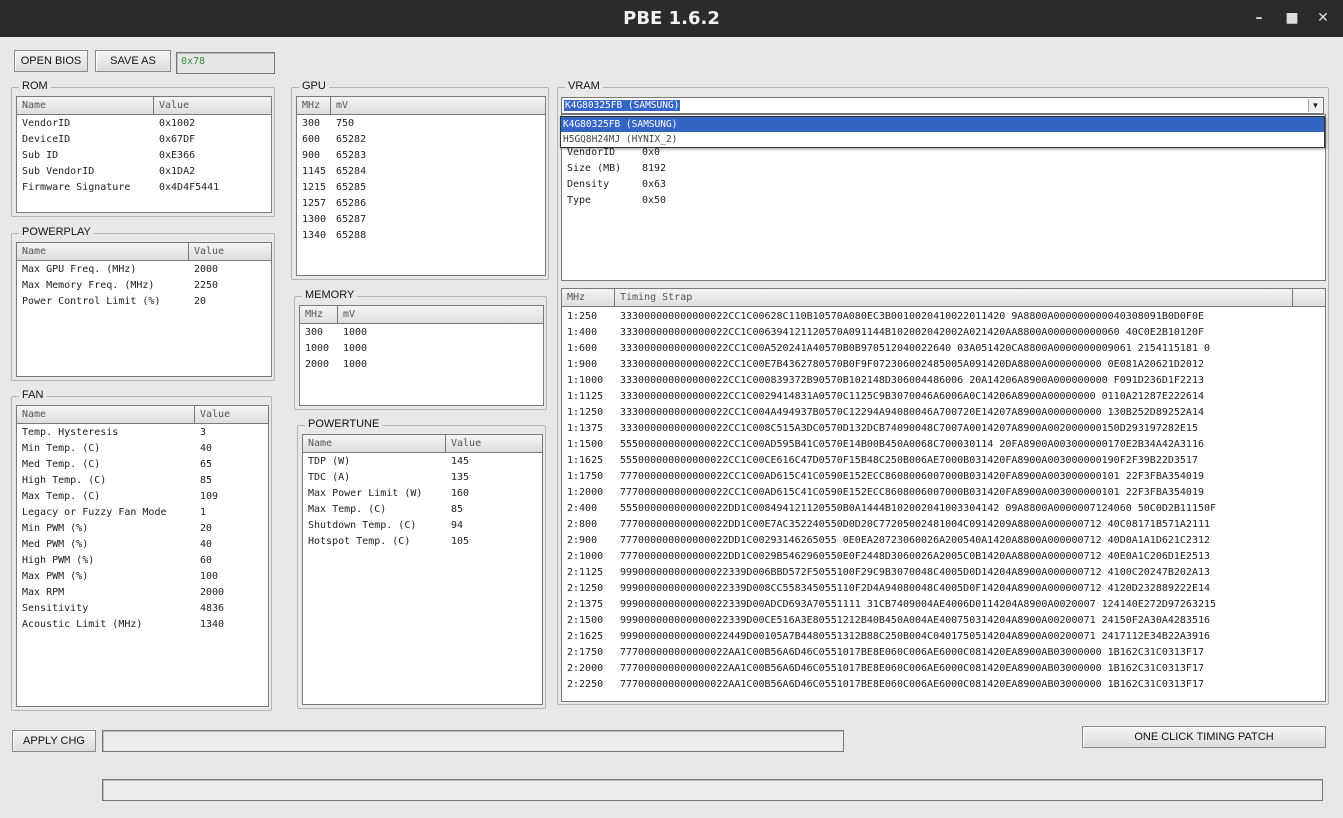  Describe the element at coordinates (1315, 105) in the screenshot. I see `chevron-down-icon: ▼` at that location.